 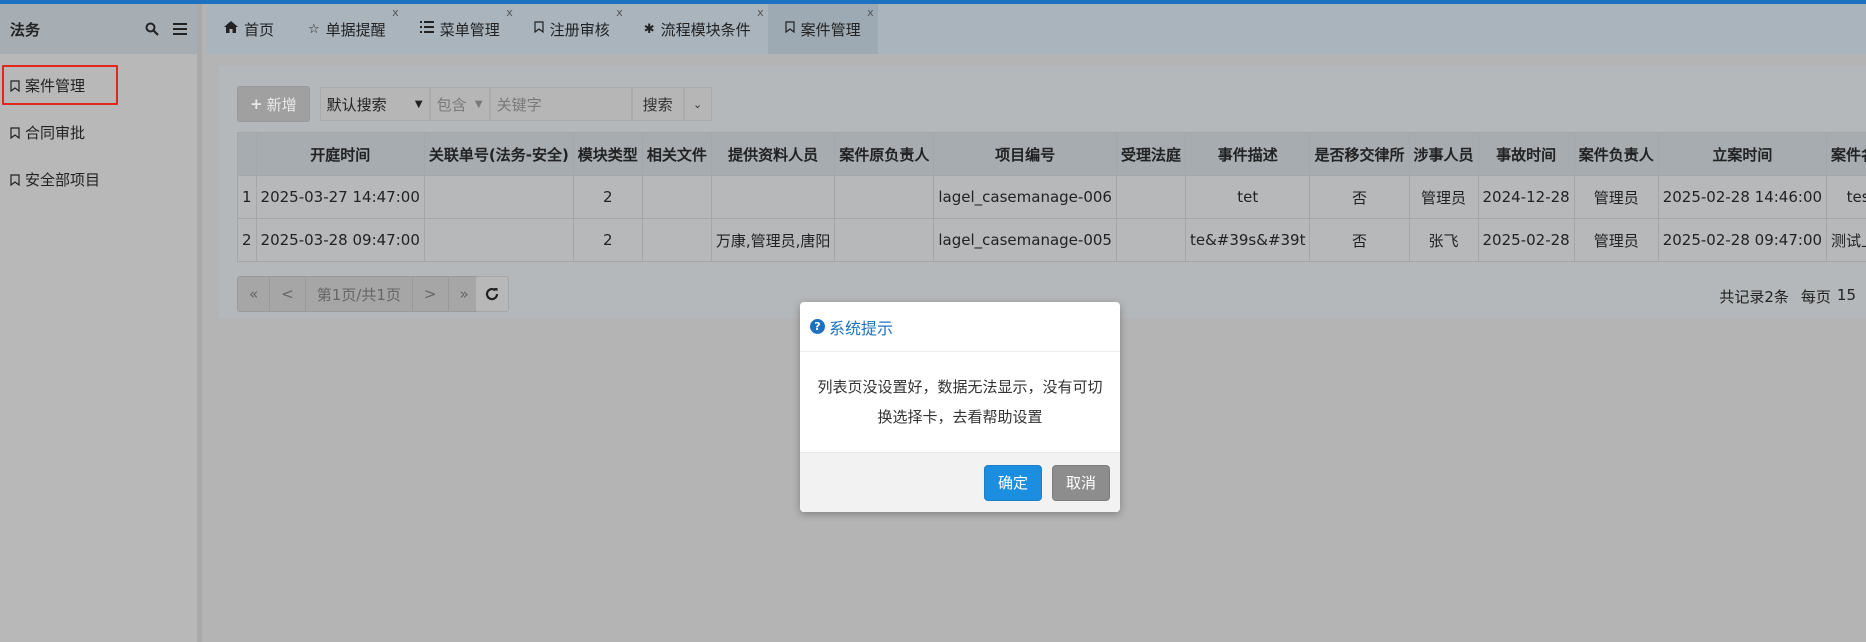 I want to click on sidebar-item-safety-projects: 安全部项目, so click(x=98, y=179).